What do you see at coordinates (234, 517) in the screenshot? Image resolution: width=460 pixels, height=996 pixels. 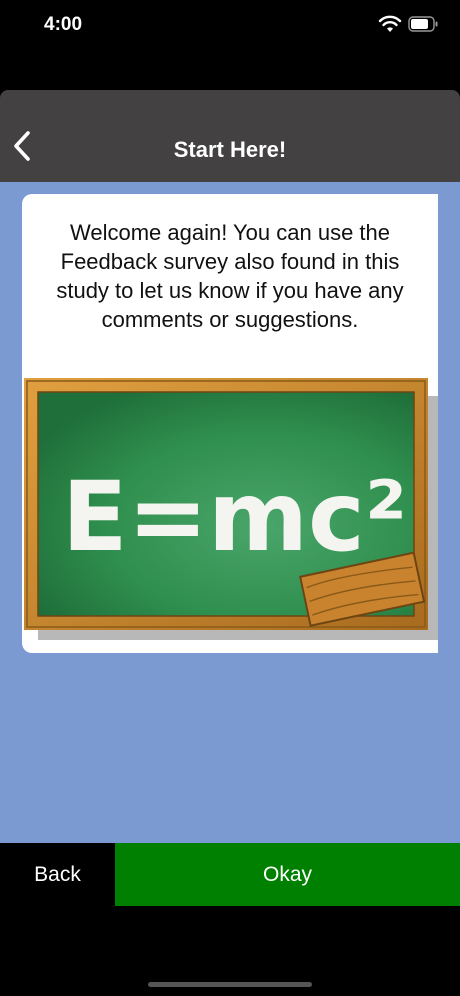 I see `formula-text: E=mc²` at bounding box center [234, 517].